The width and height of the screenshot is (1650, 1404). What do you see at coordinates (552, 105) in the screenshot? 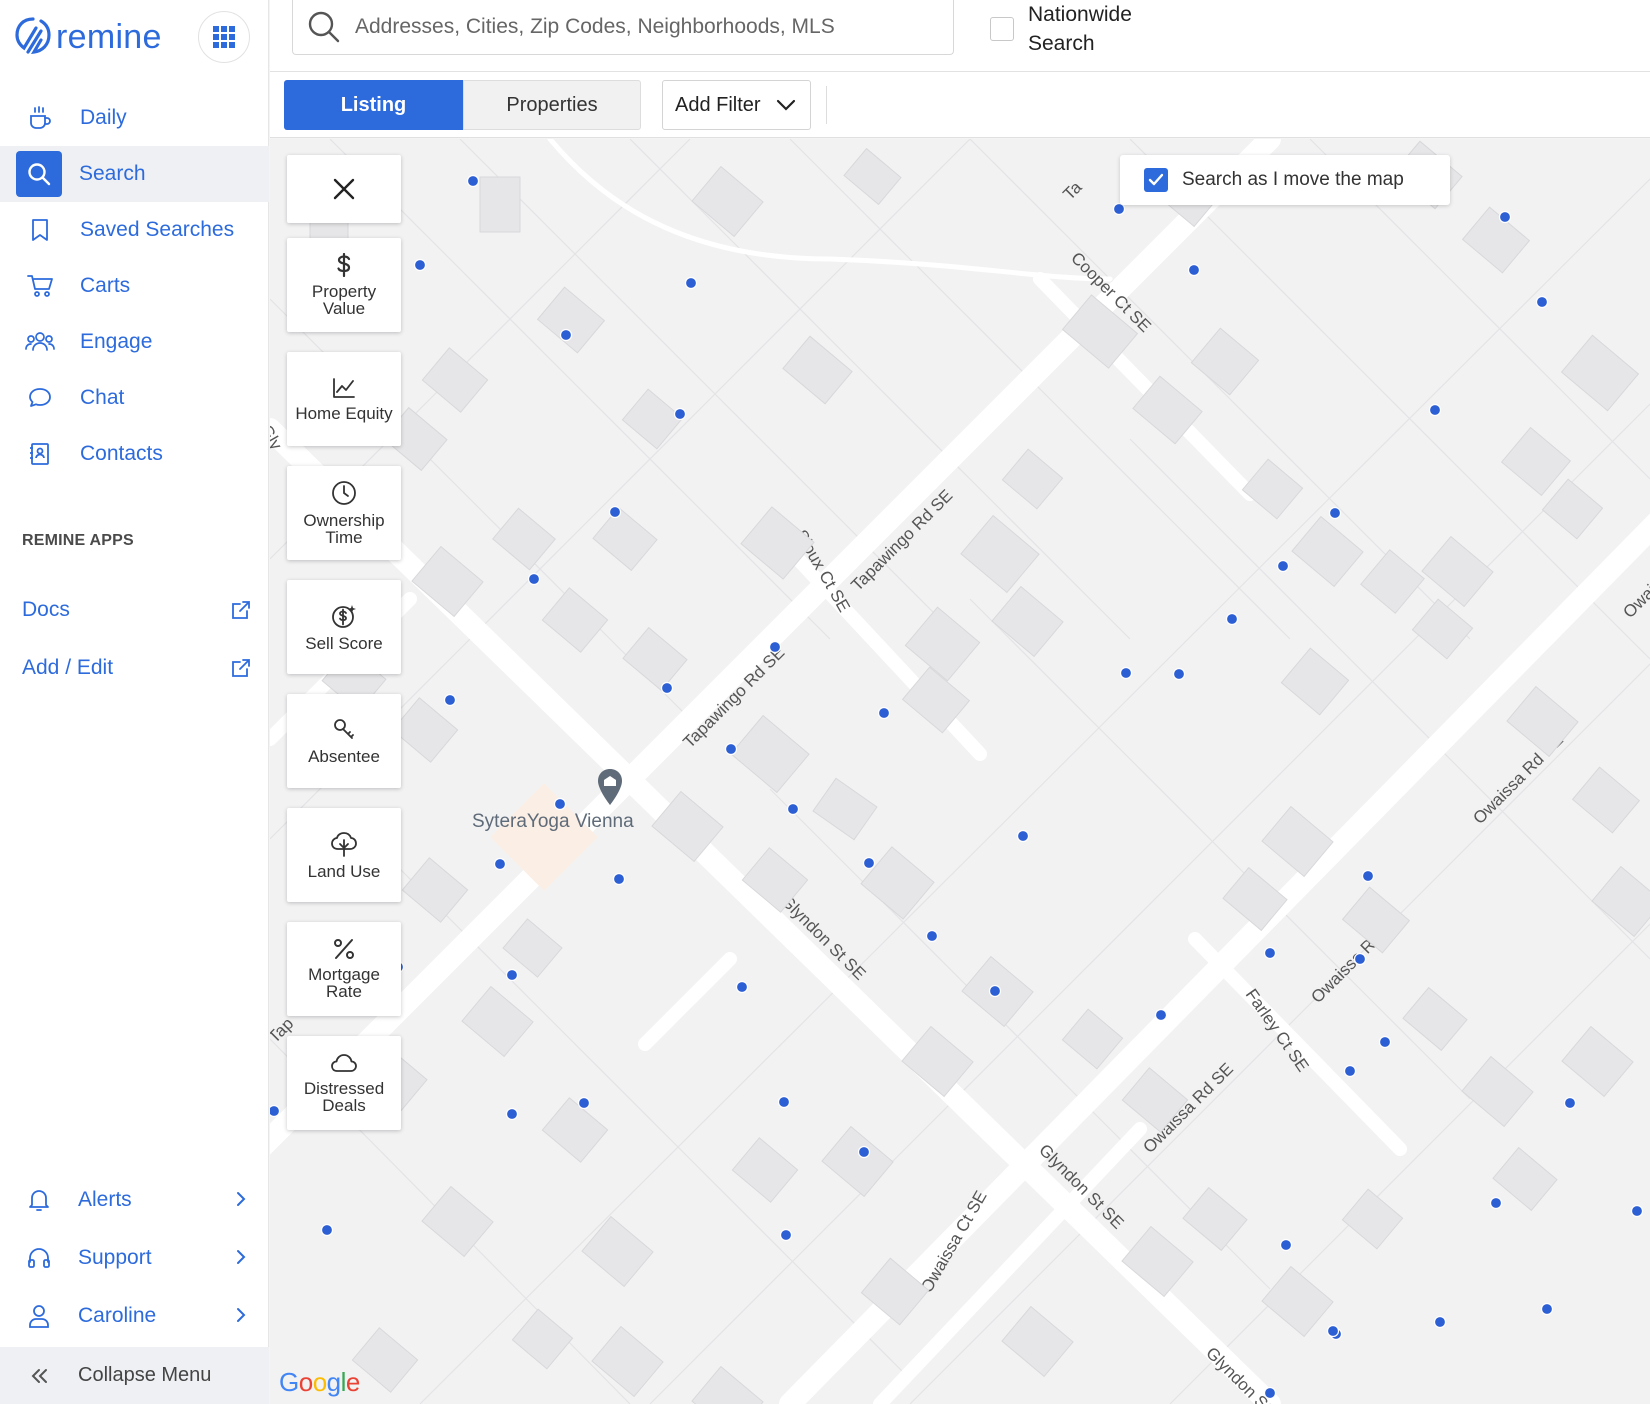
I see `tab-properties: Properties` at bounding box center [552, 105].